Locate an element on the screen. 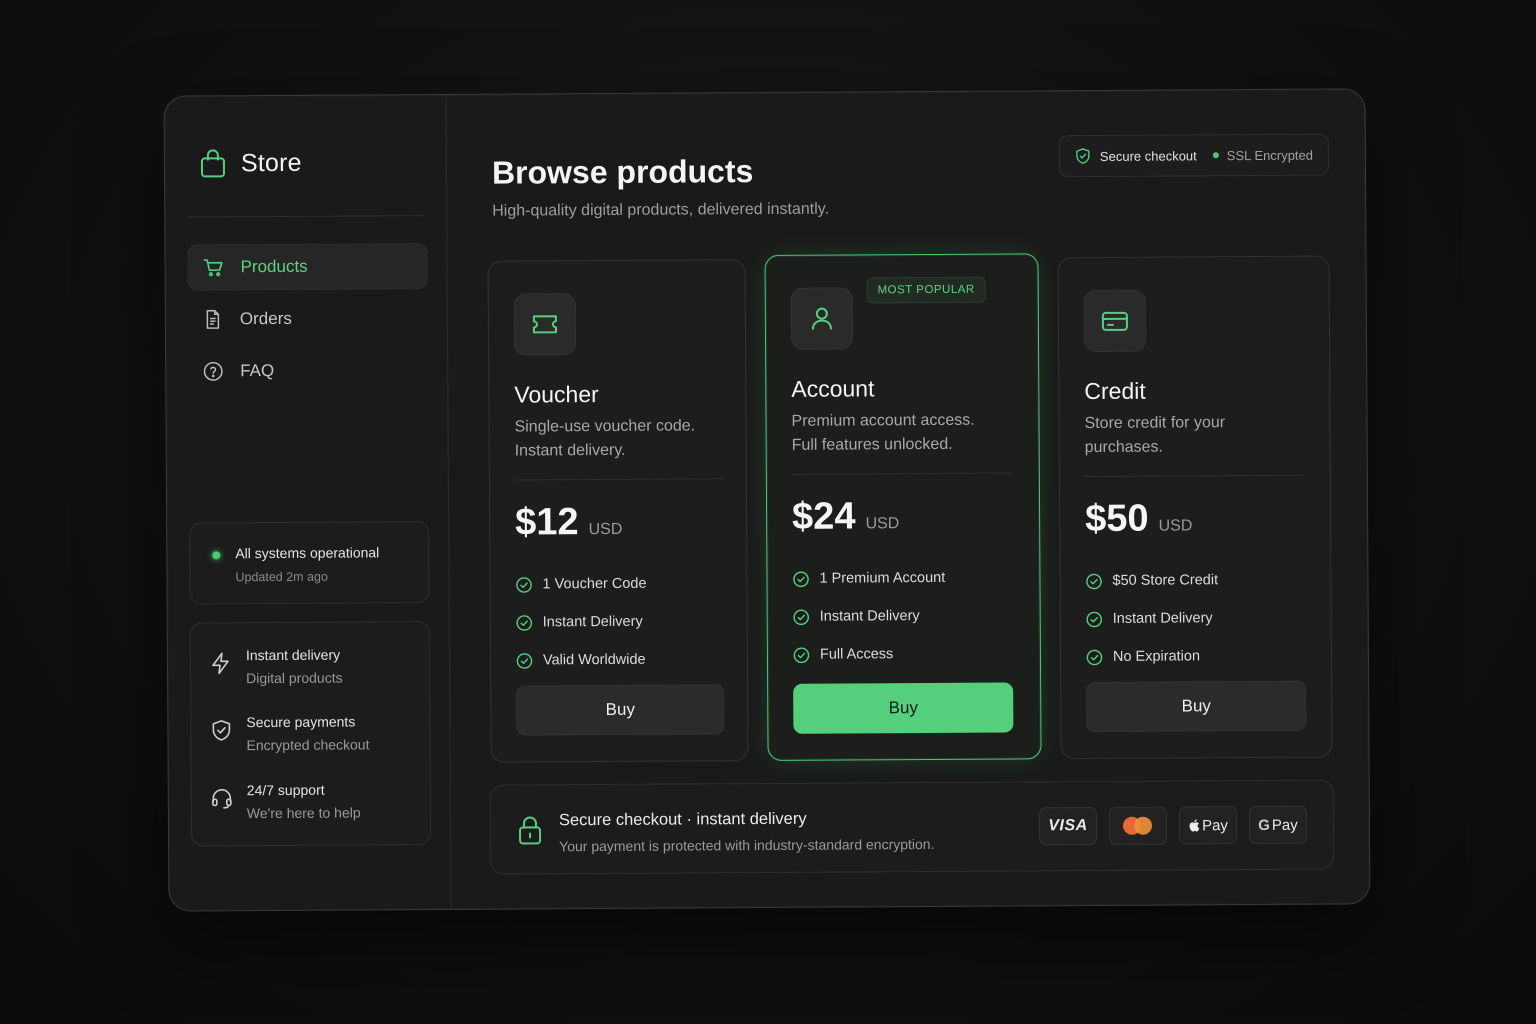  list-item: No Expiration is located at coordinates (1152, 656).